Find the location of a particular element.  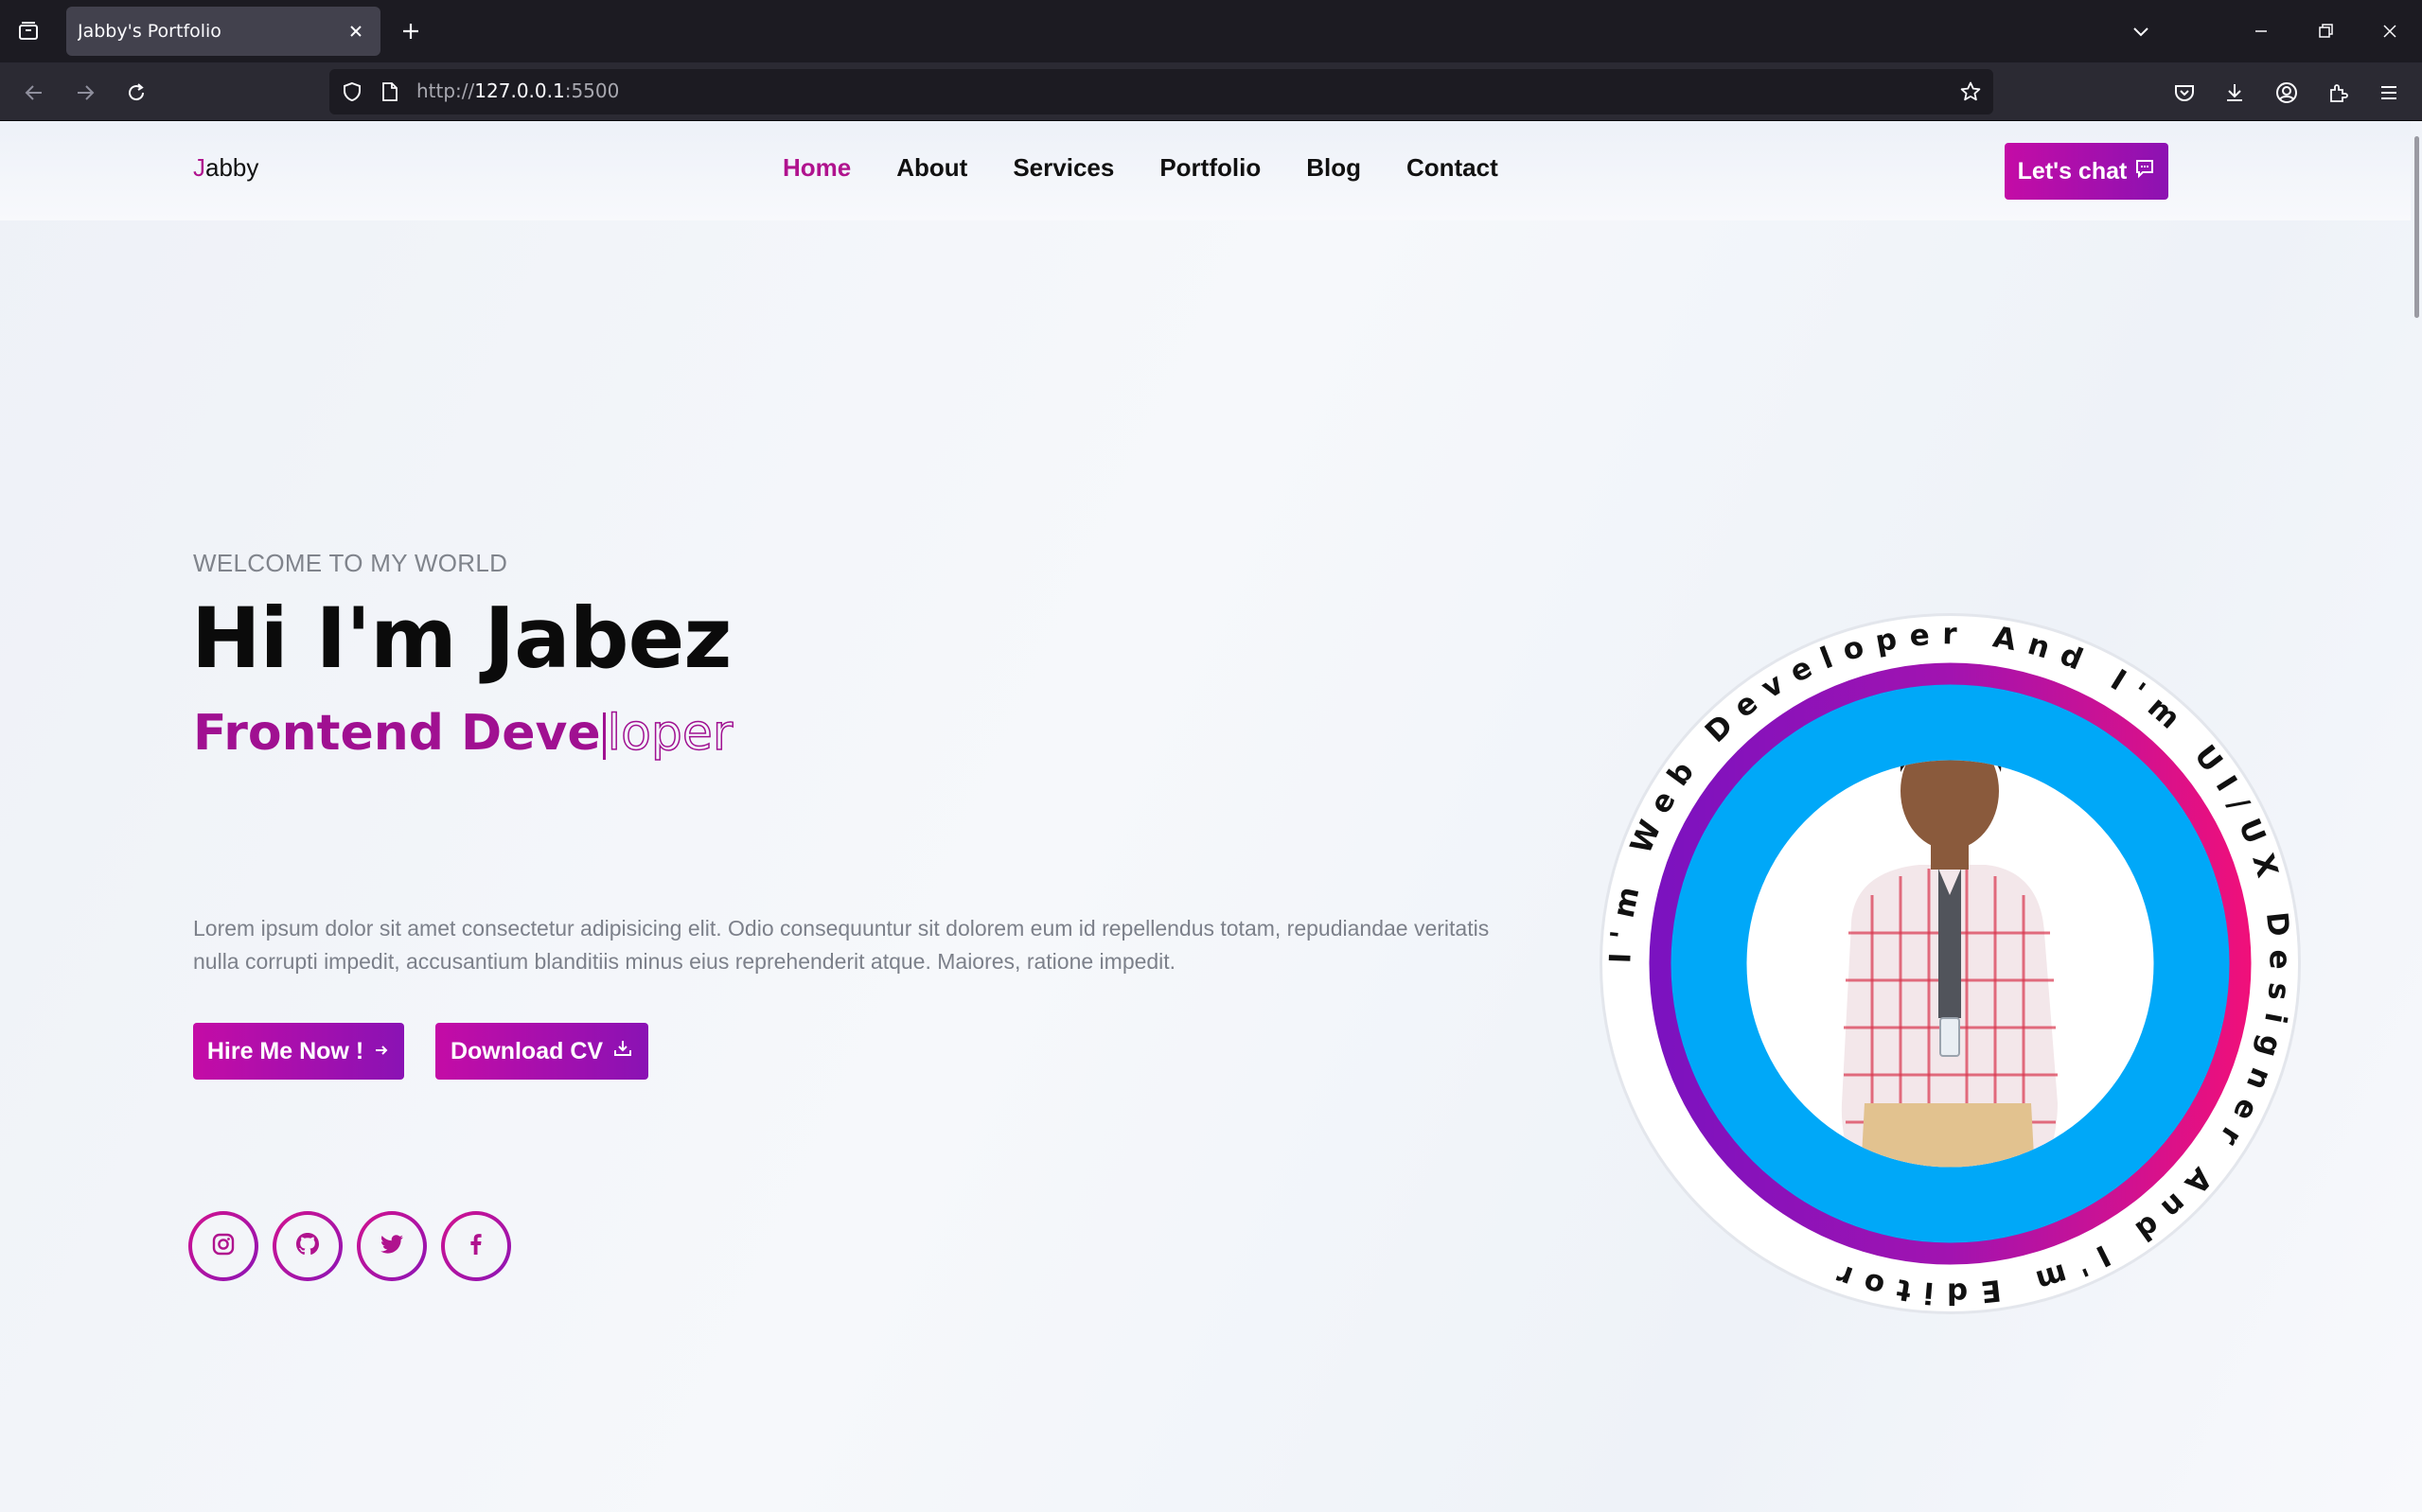

hire-me-button: Hire Me Now ! is located at coordinates (298, 1051).